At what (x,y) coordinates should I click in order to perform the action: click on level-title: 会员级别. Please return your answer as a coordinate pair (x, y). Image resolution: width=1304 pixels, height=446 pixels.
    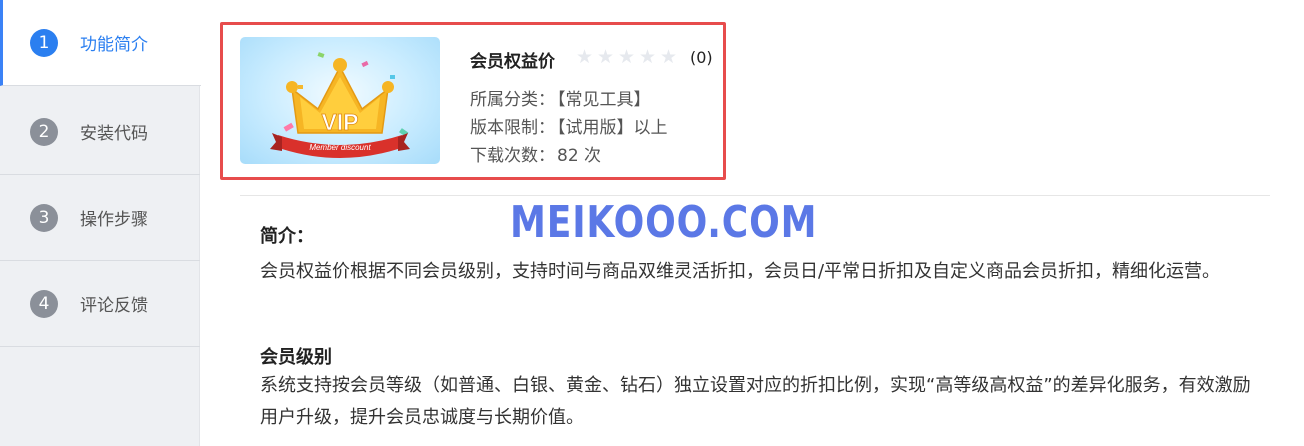
    Looking at the image, I should click on (296, 357).